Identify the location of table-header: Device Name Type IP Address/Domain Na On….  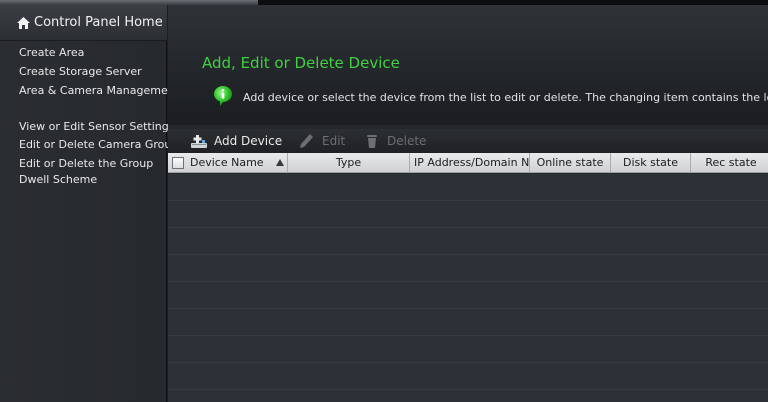
(468, 163).